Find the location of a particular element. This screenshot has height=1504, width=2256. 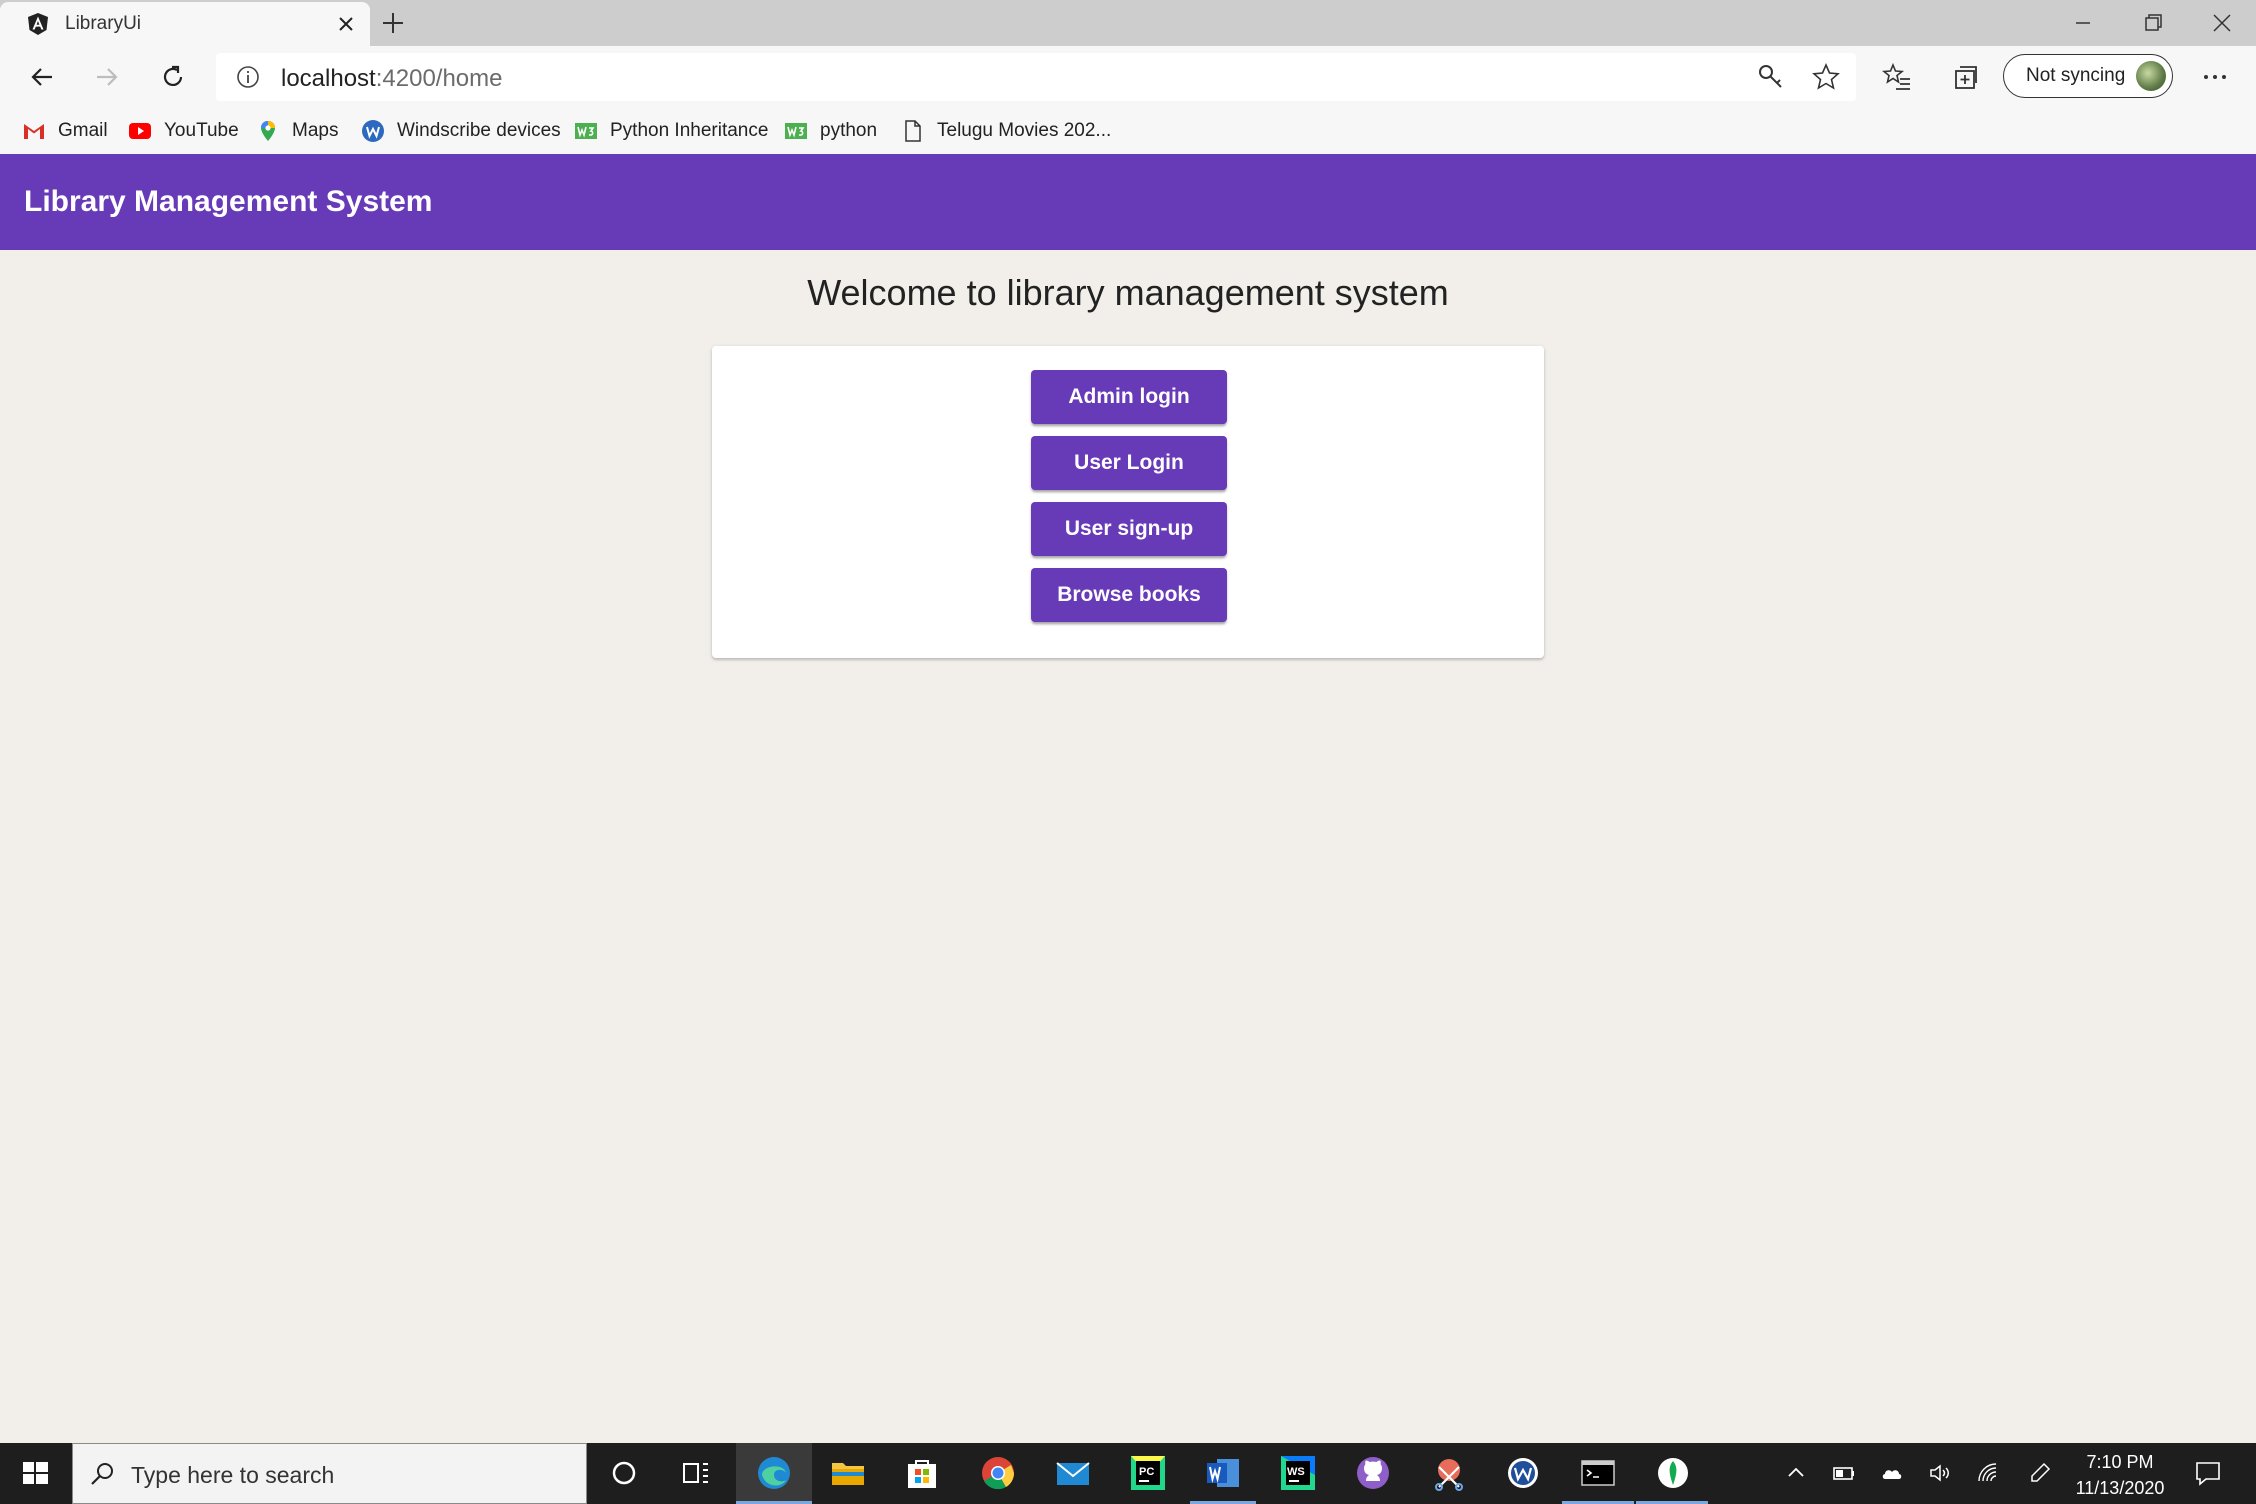

youtube-icon is located at coordinates (140, 131).